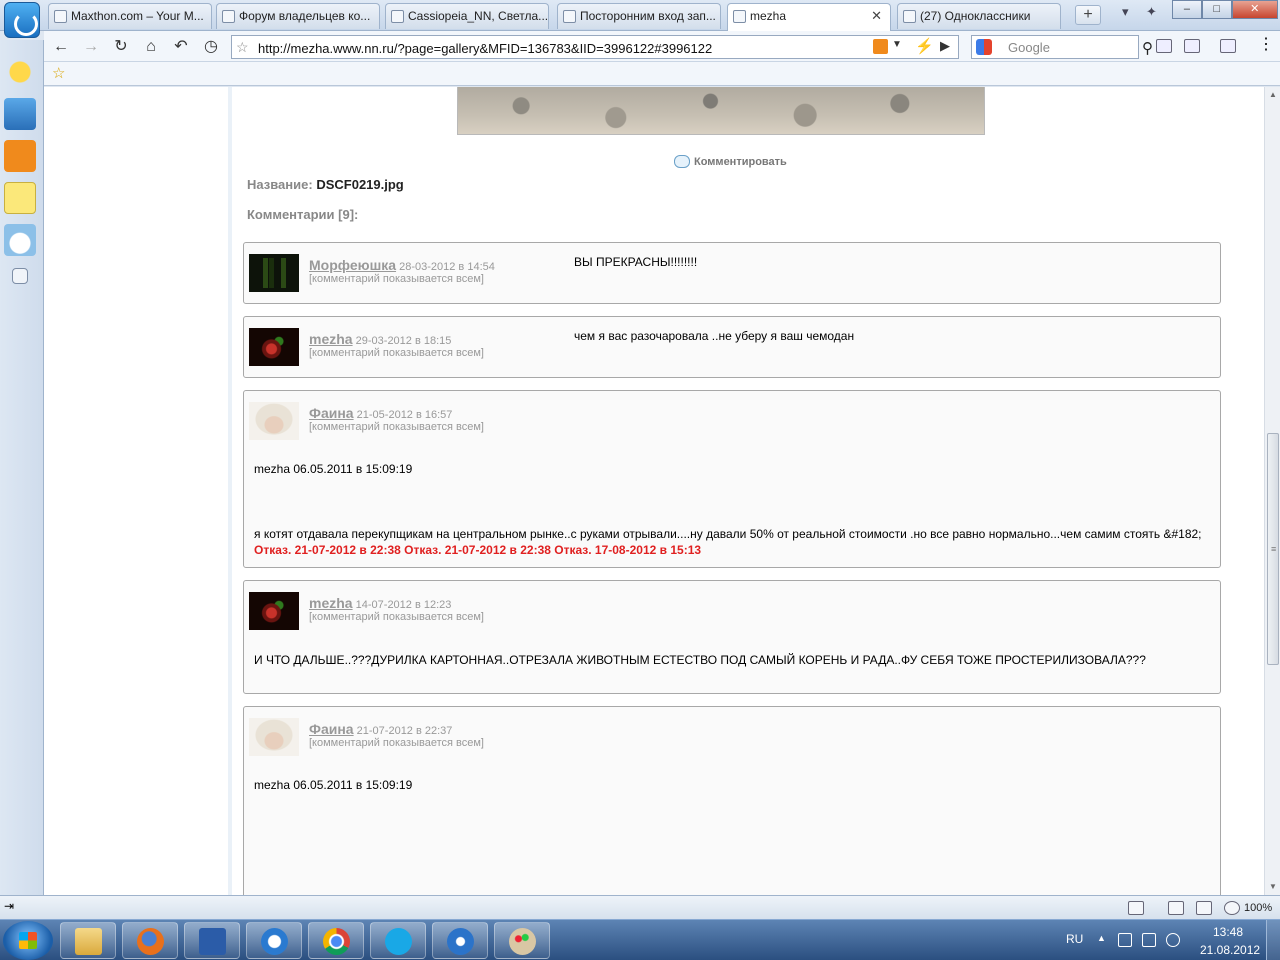  What do you see at coordinates (945, 46) in the screenshot?
I see `go-icon: ▶` at bounding box center [945, 46].